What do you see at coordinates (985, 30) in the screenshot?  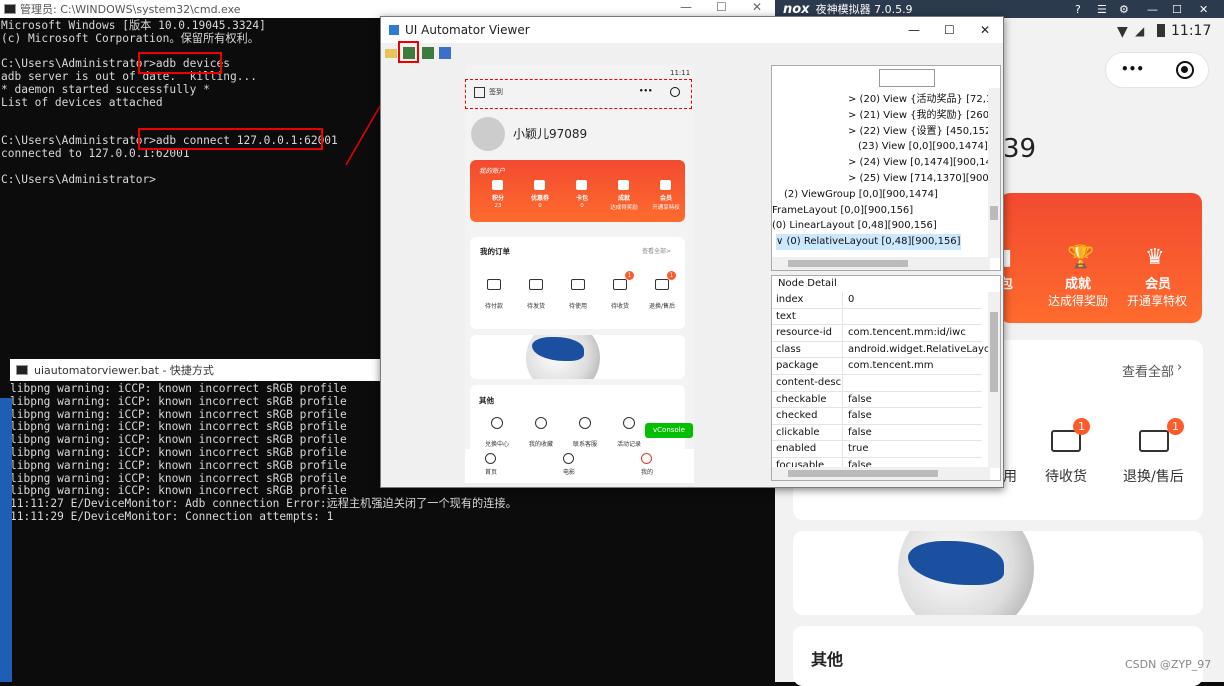 I see `automator-close-button: ✕` at bounding box center [985, 30].